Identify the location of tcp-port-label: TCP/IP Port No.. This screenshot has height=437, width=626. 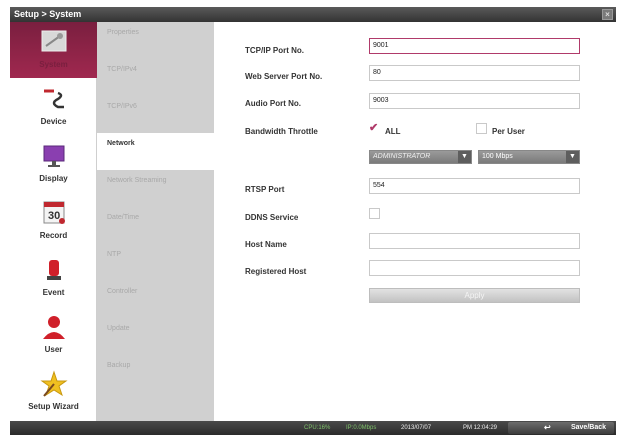
(274, 50).